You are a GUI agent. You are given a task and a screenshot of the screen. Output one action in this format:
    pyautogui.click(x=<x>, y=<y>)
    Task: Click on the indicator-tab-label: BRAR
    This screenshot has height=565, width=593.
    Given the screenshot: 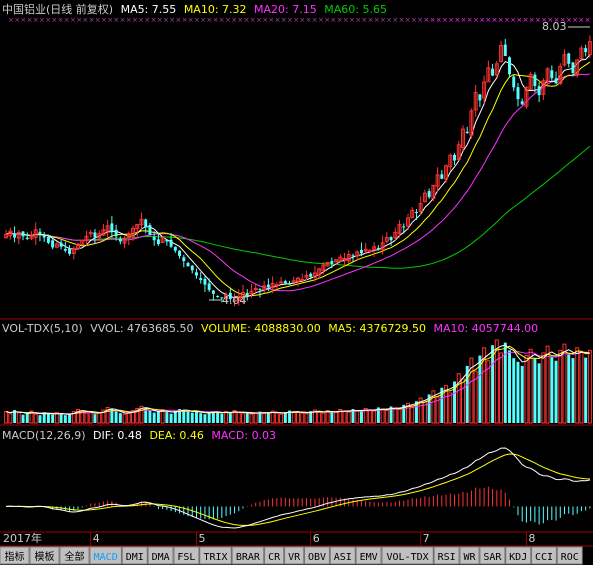 What is the action you would take?
    pyautogui.click(x=248, y=557)
    